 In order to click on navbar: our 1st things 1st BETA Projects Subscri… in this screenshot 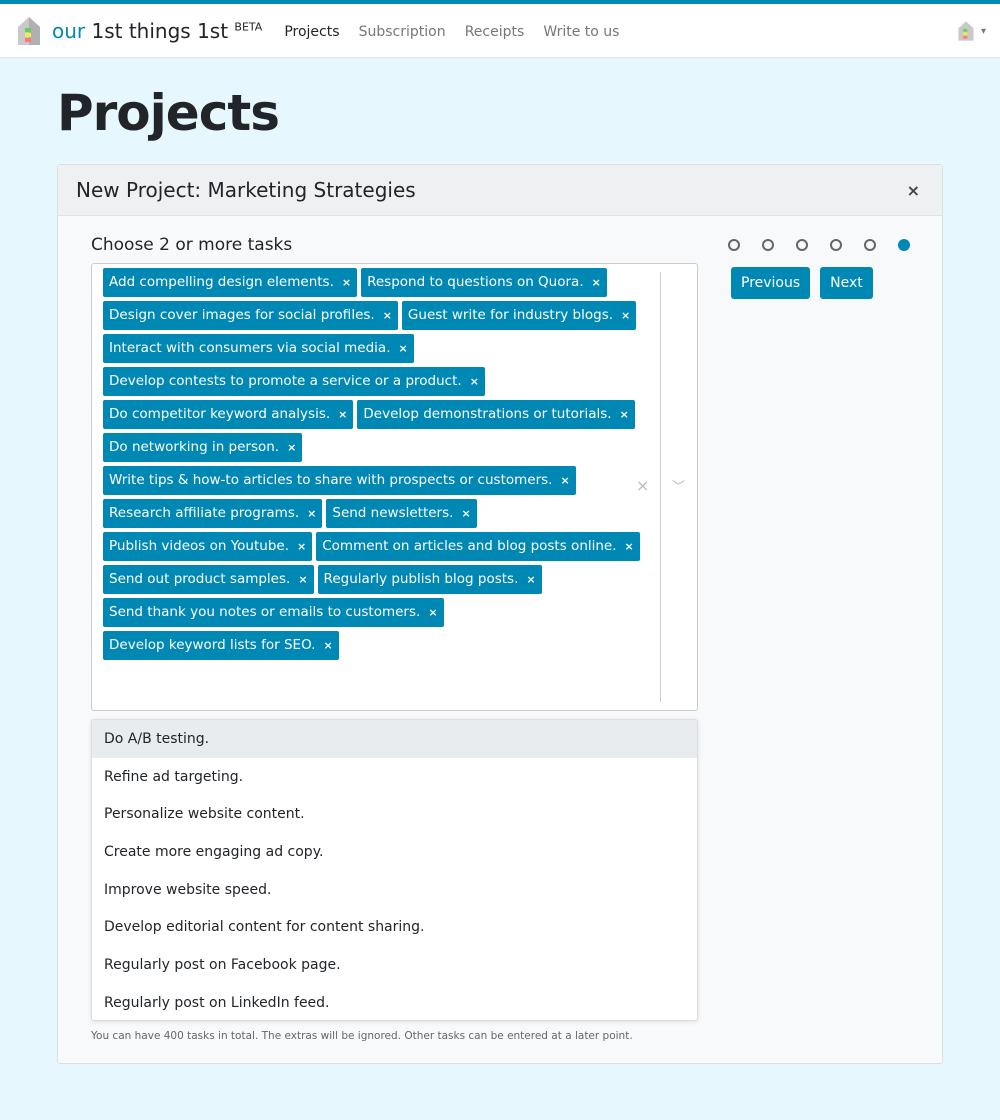, I will do `click(500, 31)`.